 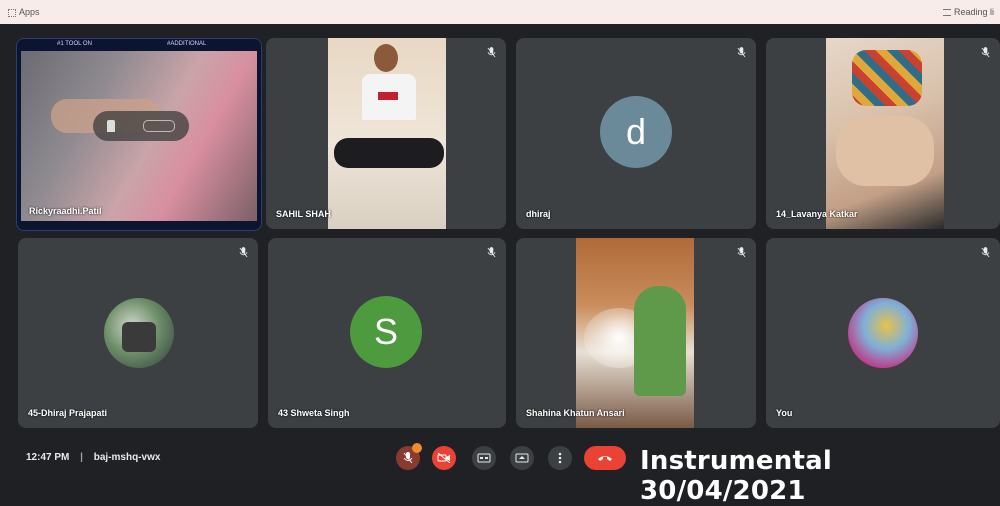 I want to click on participant-tile-self: You, so click(x=883, y=333).